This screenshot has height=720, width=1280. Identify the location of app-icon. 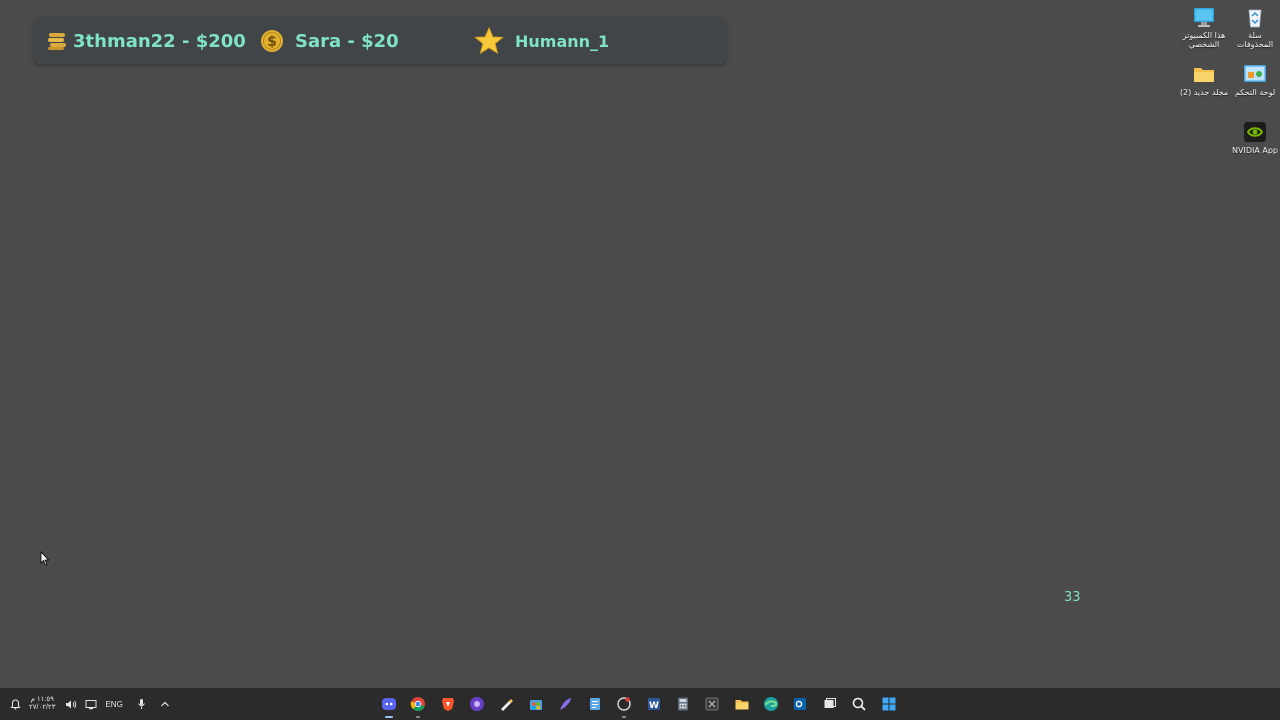
(477, 704).